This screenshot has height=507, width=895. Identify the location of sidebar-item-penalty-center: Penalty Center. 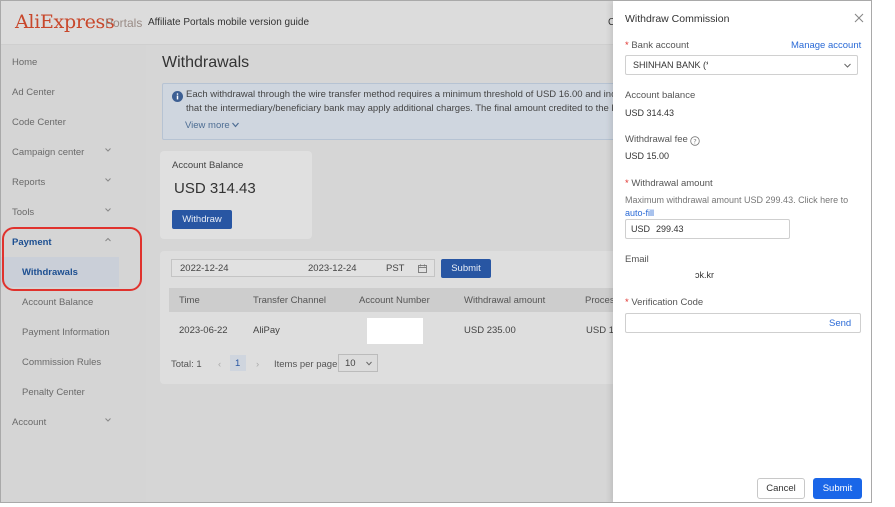
(73, 392).